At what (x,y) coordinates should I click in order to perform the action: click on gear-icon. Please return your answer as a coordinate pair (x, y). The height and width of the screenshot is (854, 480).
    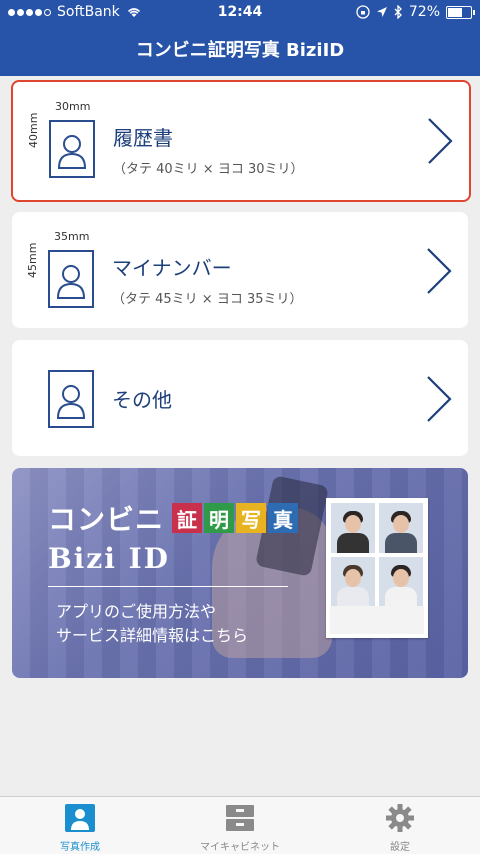
    Looking at the image, I should click on (400, 818).